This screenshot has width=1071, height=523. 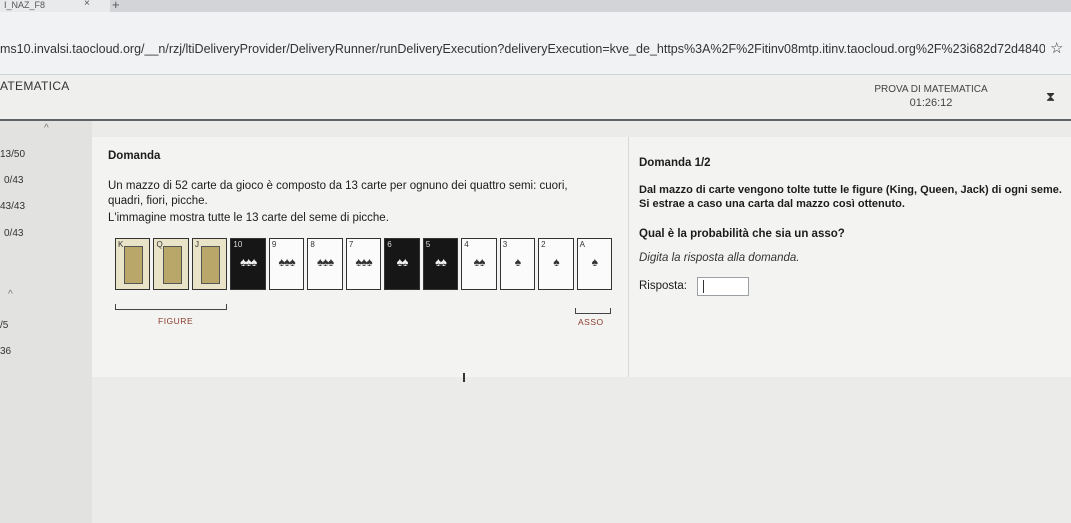 I want to click on sidebar-item-section-6: 36, so click(x=5, y=351).